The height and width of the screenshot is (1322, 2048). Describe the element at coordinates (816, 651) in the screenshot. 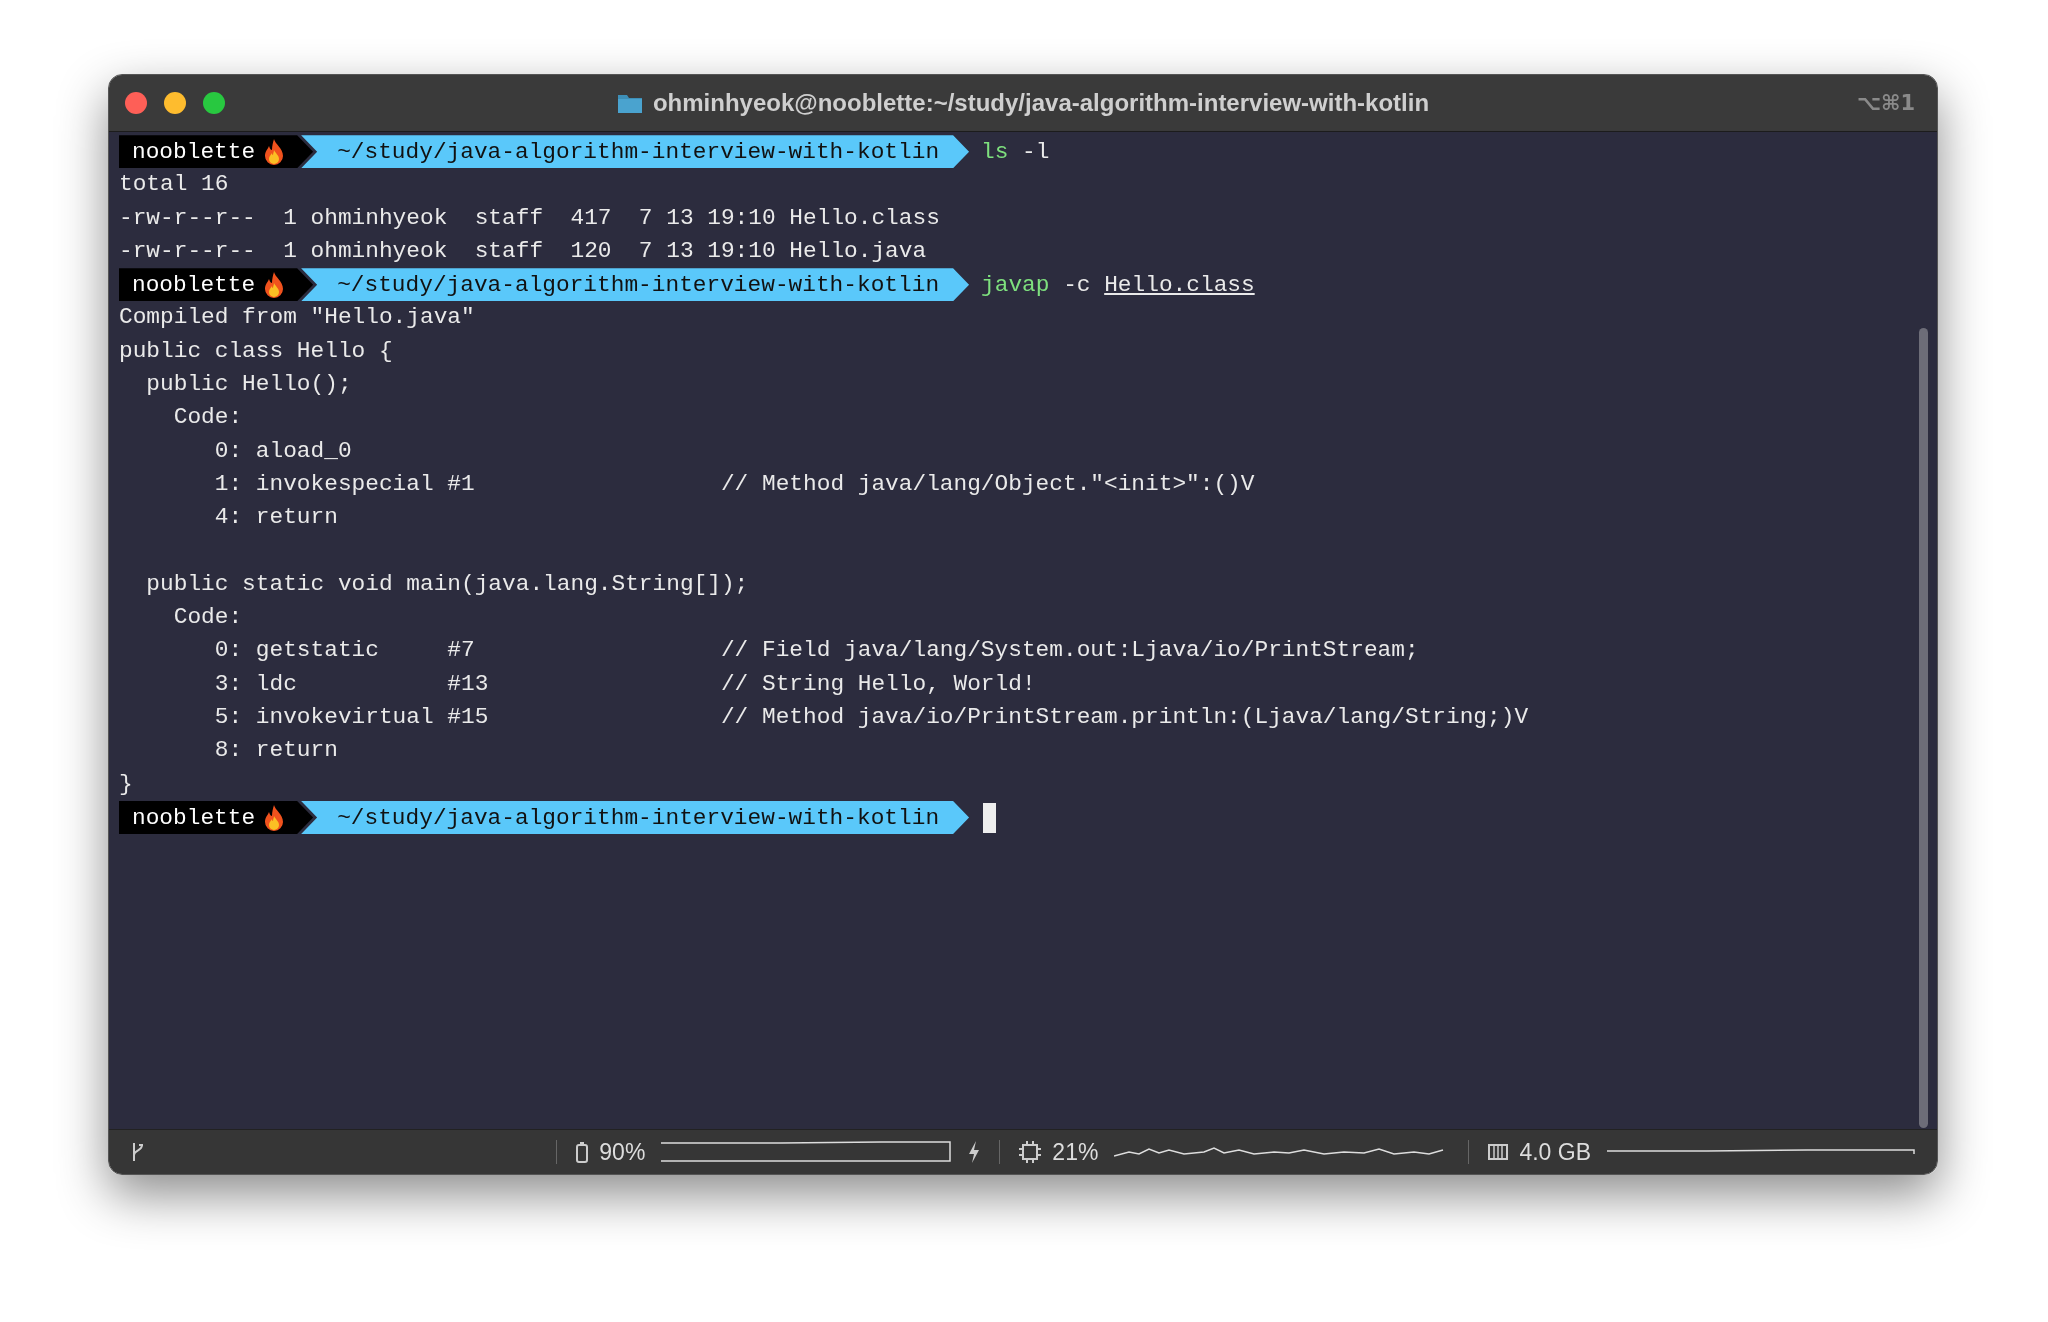

I see `output-line: 0: getstatic #7 // Field java/lang/System.out:Ljava/io/PrintStream;` at that location.